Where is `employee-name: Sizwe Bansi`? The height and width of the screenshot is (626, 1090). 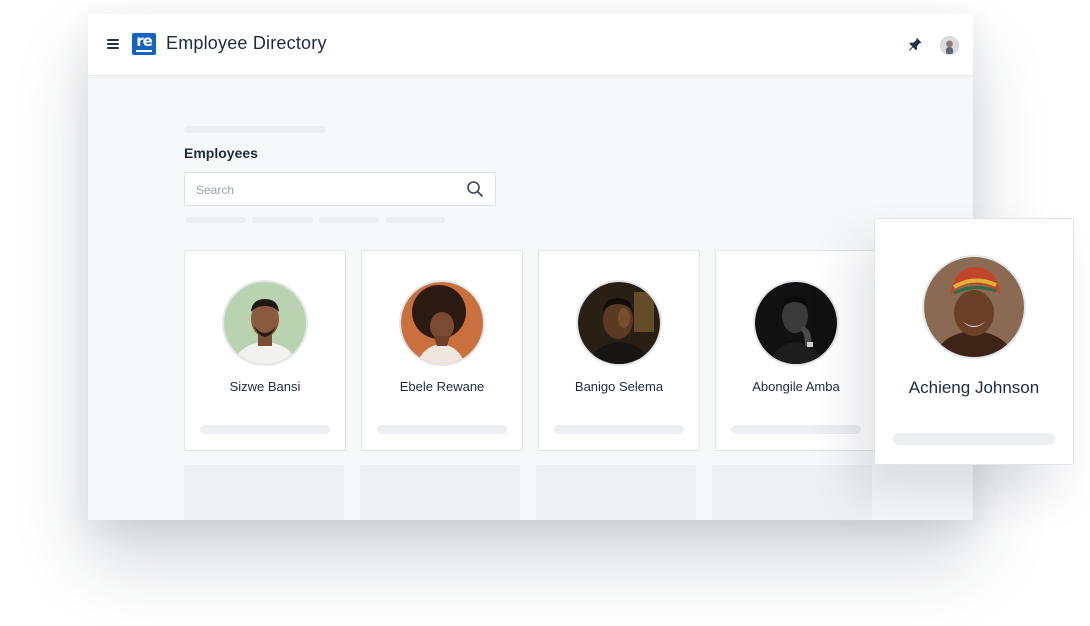 employee-name: Sizwe Bansi is located at coordinates (265, 386).